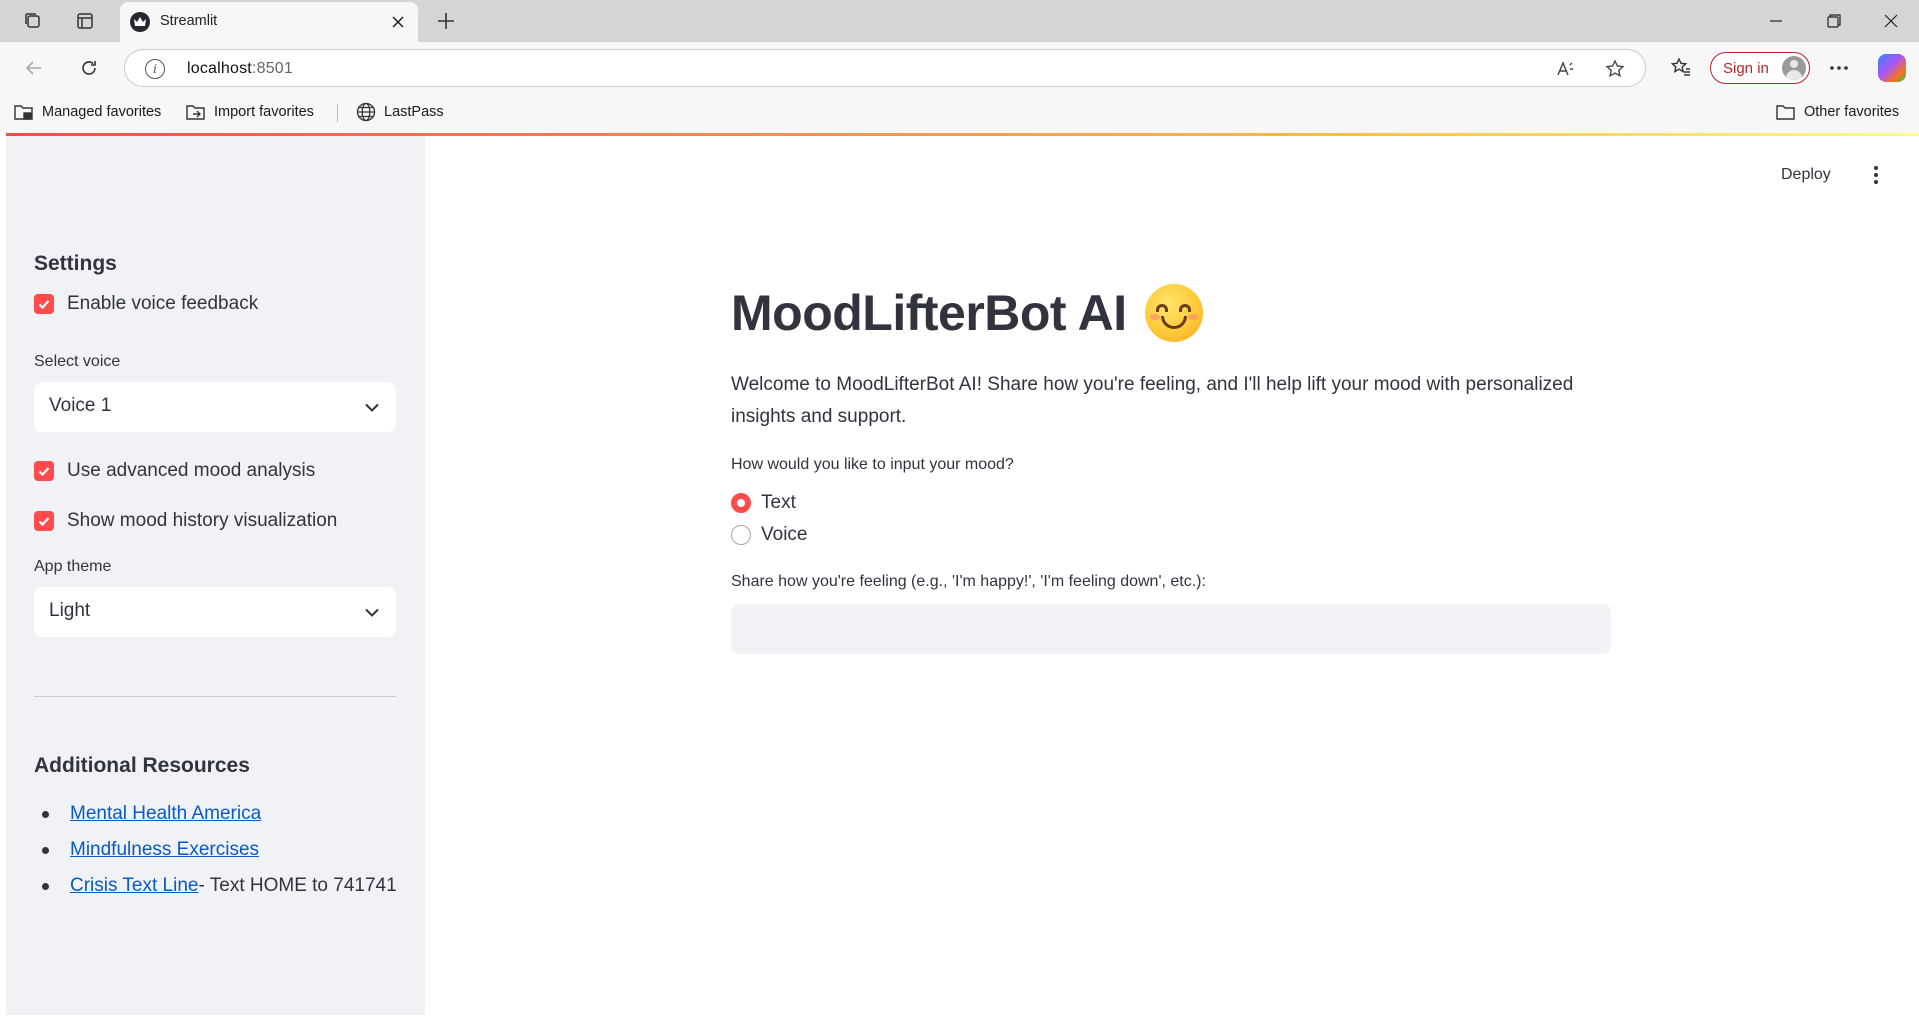 The width and height of the screenshot is (1919, 1021). I want to click on streamlit-crown-icon, so click(140, 22).